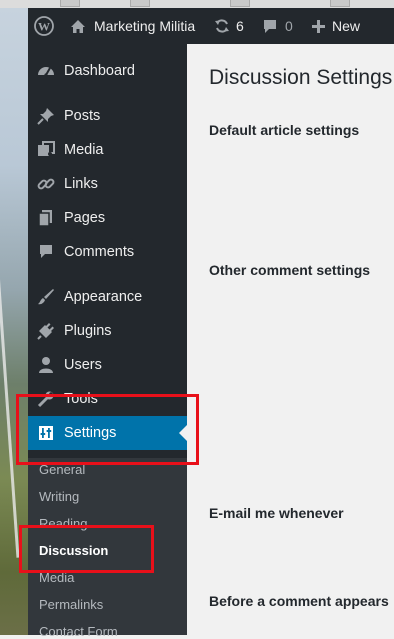 This screenshot has width=394, height=639. Describe the element at coordinates (46, 297) in the screenshot. I see `brush-icon` at that location.